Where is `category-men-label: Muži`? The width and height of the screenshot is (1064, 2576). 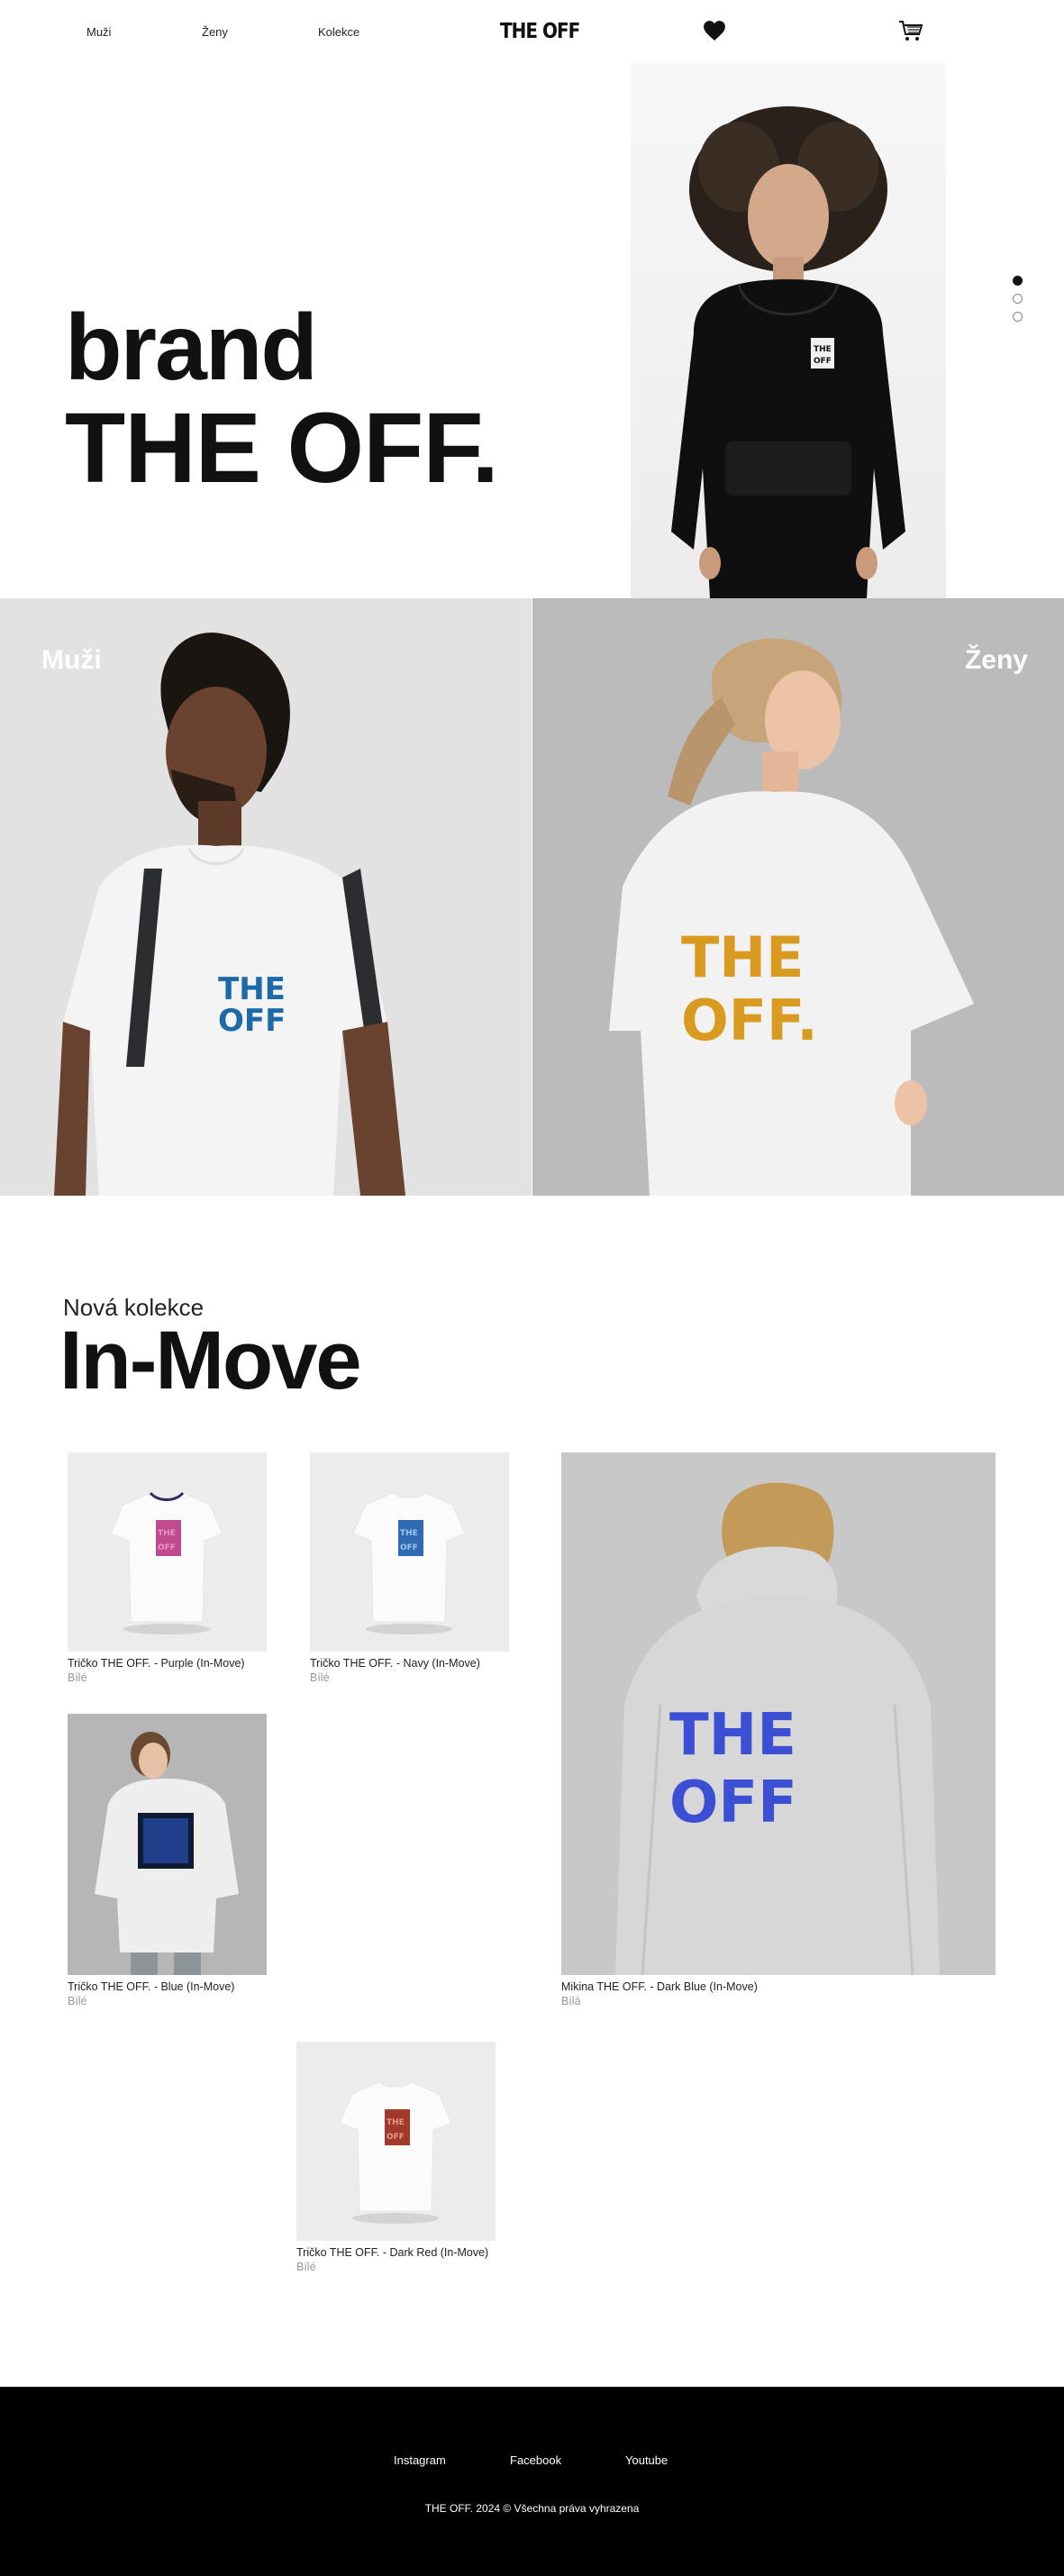
category-men-label: Muži is located at coordinates (71, 660).